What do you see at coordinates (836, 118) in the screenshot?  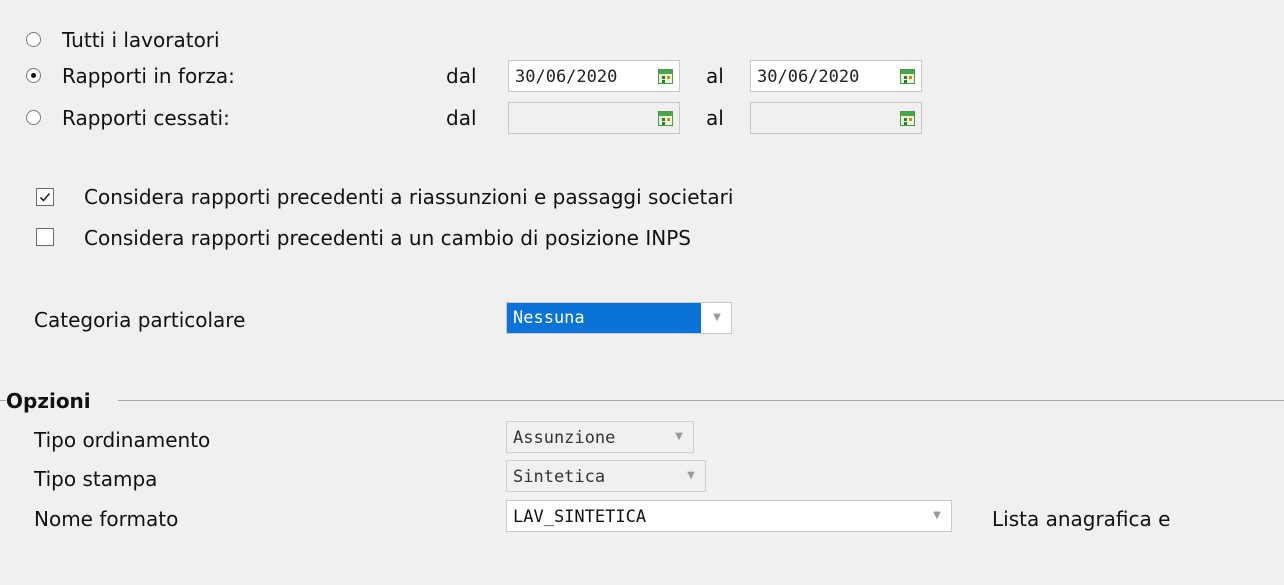 I see `date-cessati-to` at bounding box center [836, 118].